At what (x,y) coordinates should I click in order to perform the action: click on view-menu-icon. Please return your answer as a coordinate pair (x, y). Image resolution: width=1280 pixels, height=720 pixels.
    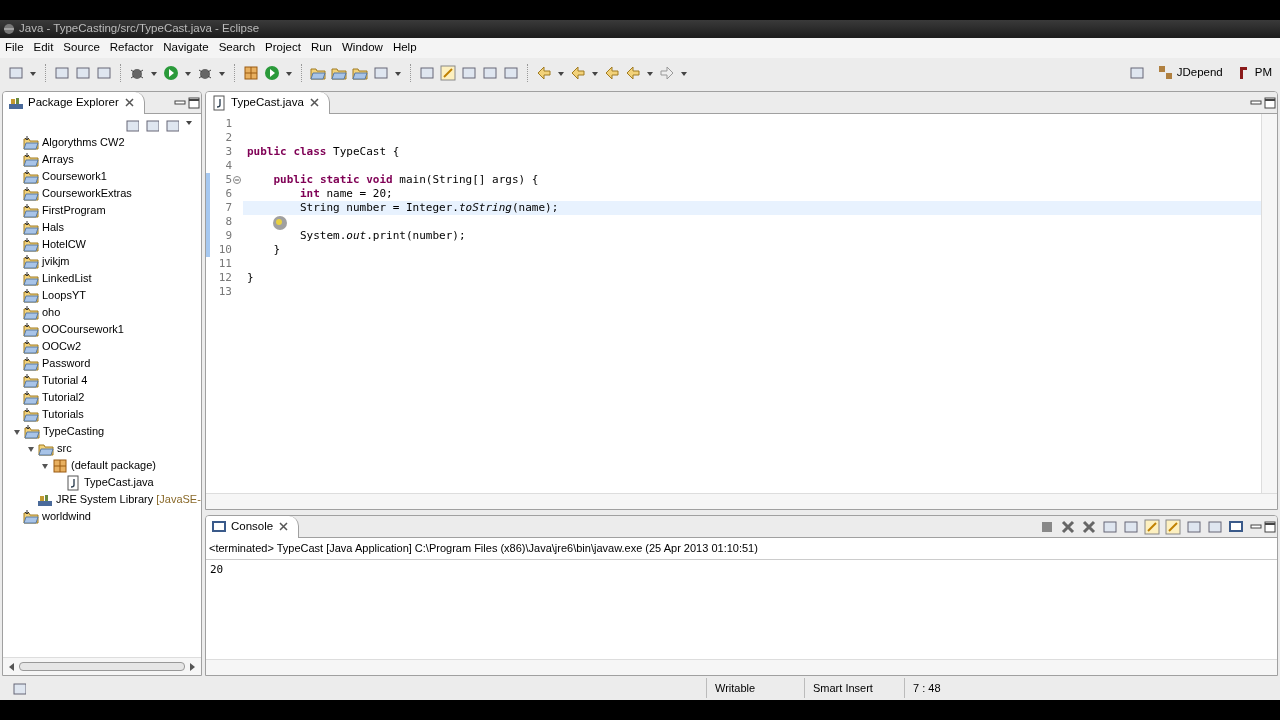
    Looking at the image, I should click on (189, 122).